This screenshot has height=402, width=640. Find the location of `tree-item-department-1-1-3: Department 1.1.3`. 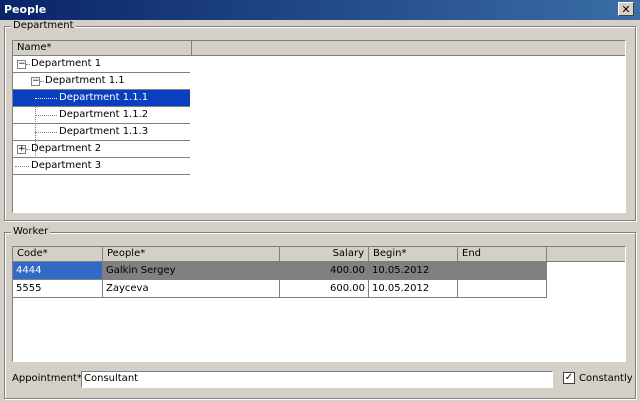

tree-item-department-1-1-3: Department 1.1.3 is located at coordinates (101, 132).